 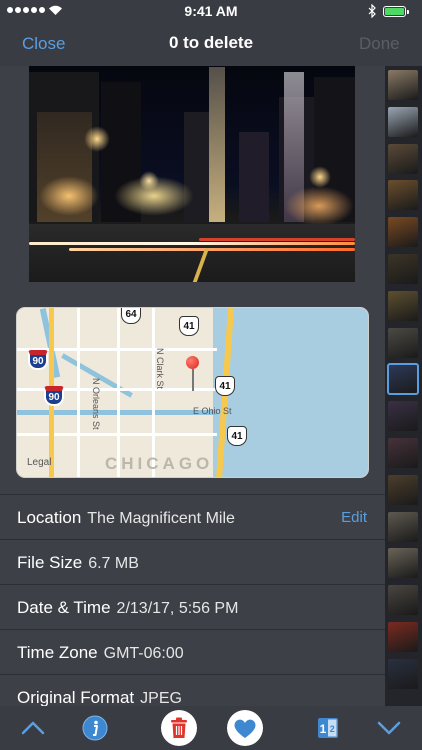 I want to click on time-zone-label: Time Zone, so click(x=57, y=652).